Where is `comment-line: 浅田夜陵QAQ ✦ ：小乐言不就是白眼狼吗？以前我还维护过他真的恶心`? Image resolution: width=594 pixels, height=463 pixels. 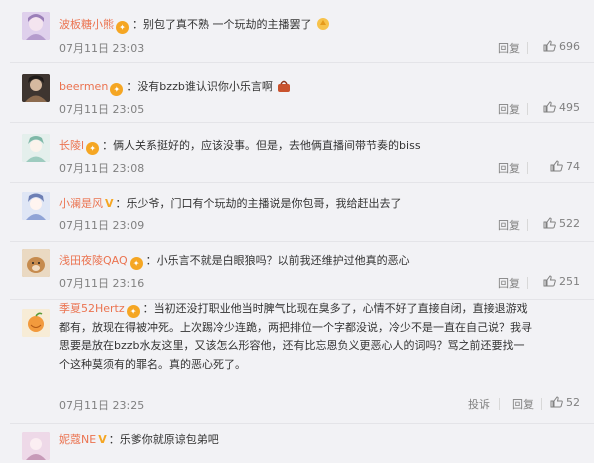
comment-line: 浅田夜陵QAQ ✦ ：小乐言不就是白眼狼吗？以前我还维护过他真的恶心 is located at coordinates (234, 262).